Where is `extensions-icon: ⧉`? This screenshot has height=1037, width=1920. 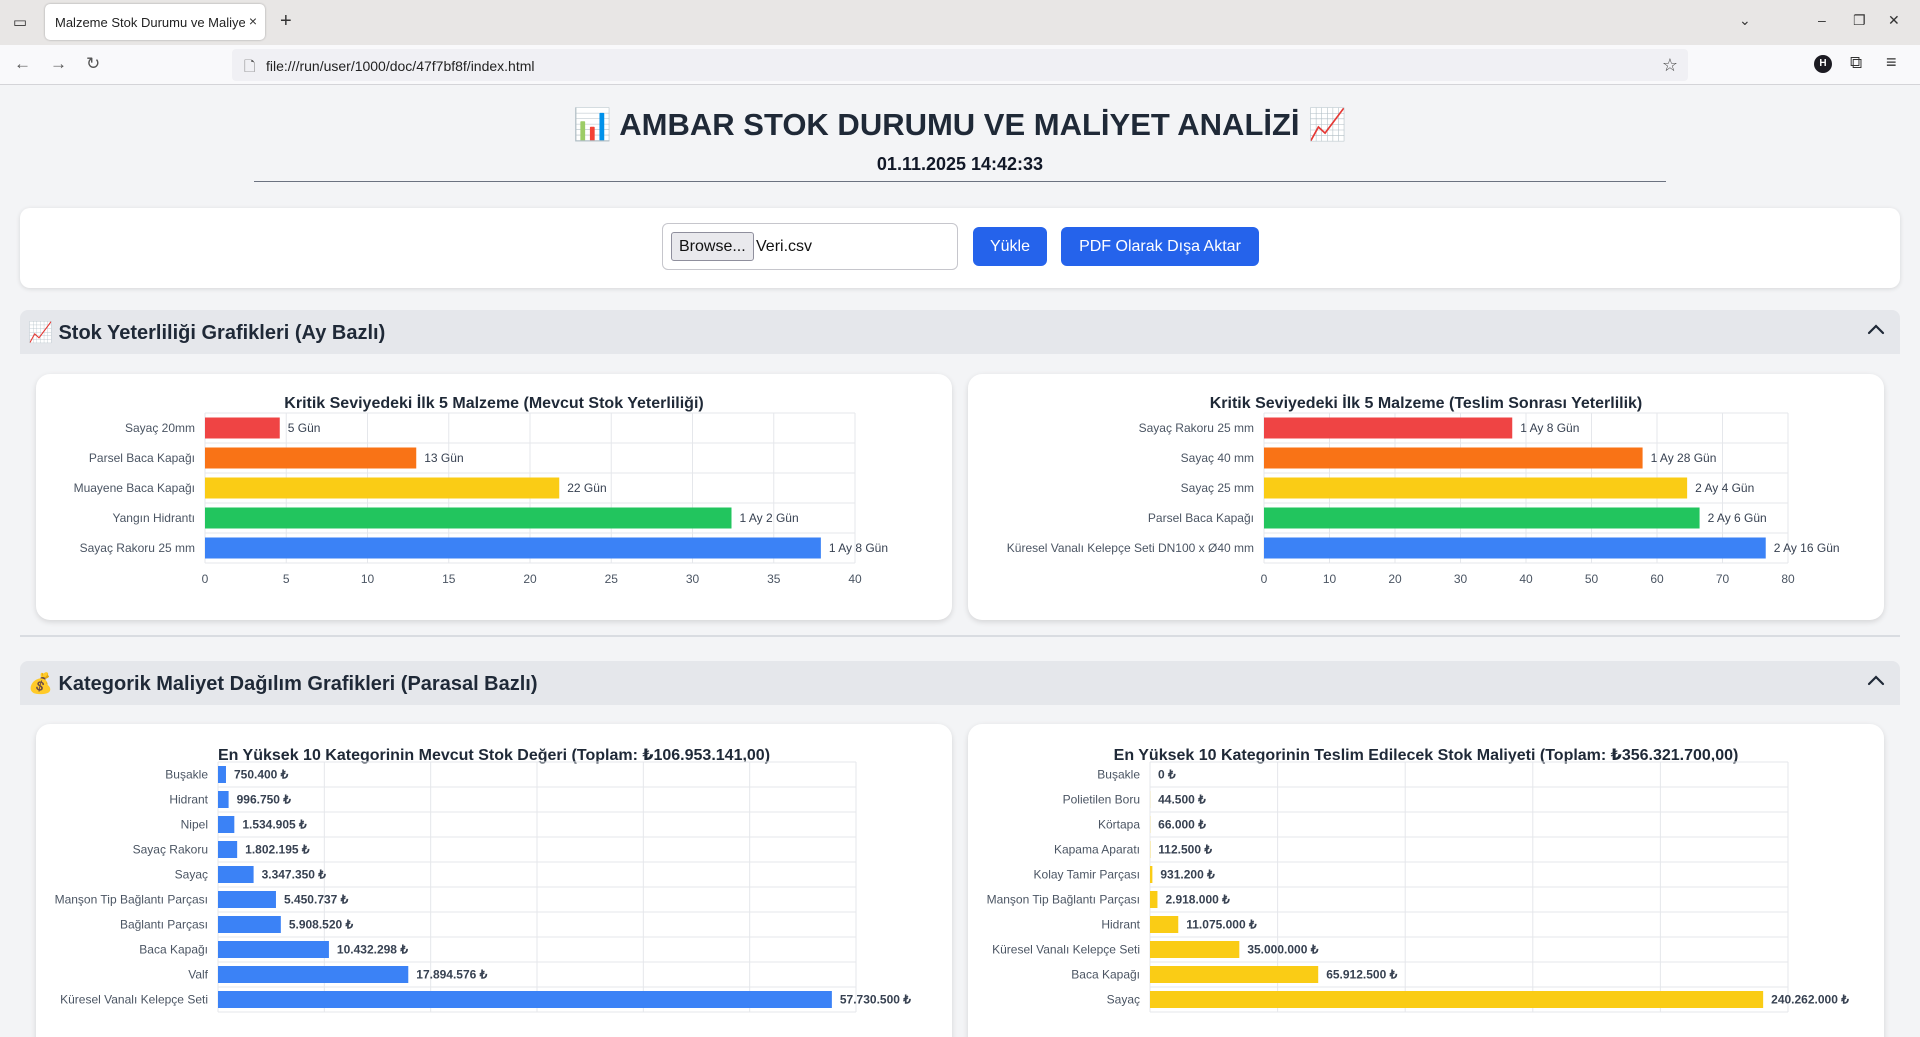 extensions-icon: ⧉ is located at coordinates (1856, 63).